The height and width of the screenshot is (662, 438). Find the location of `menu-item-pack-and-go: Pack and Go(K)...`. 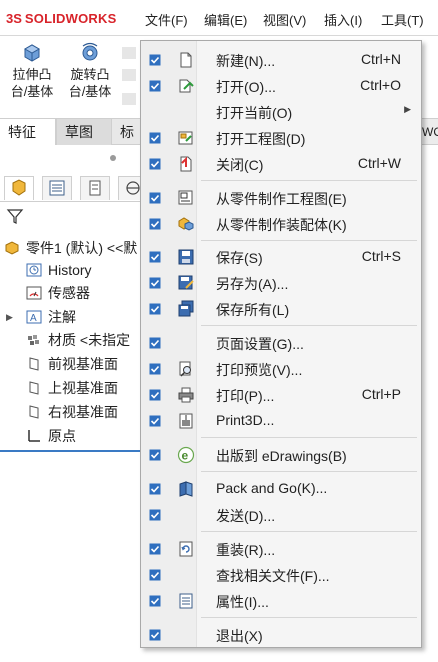

menu-item-pack-and-go: Pack and Go(K)... is located at coordinates (281, 489).